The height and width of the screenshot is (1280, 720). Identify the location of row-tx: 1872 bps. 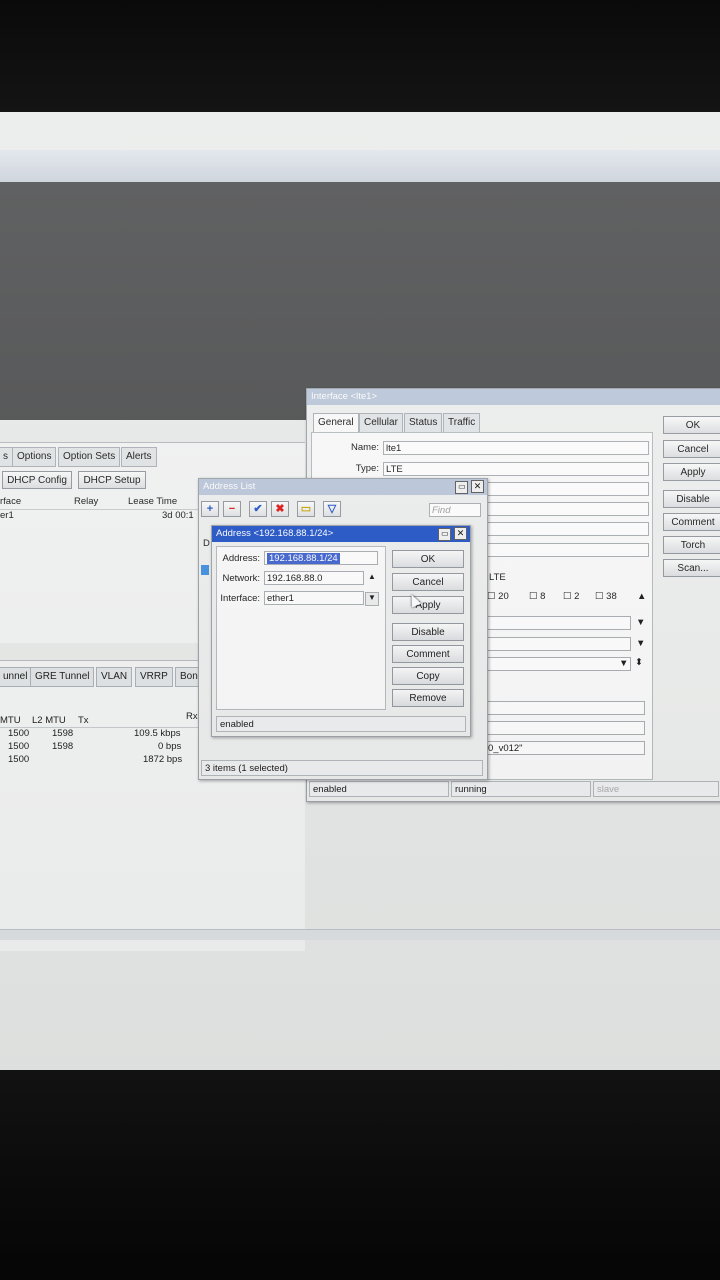
(163, 759).